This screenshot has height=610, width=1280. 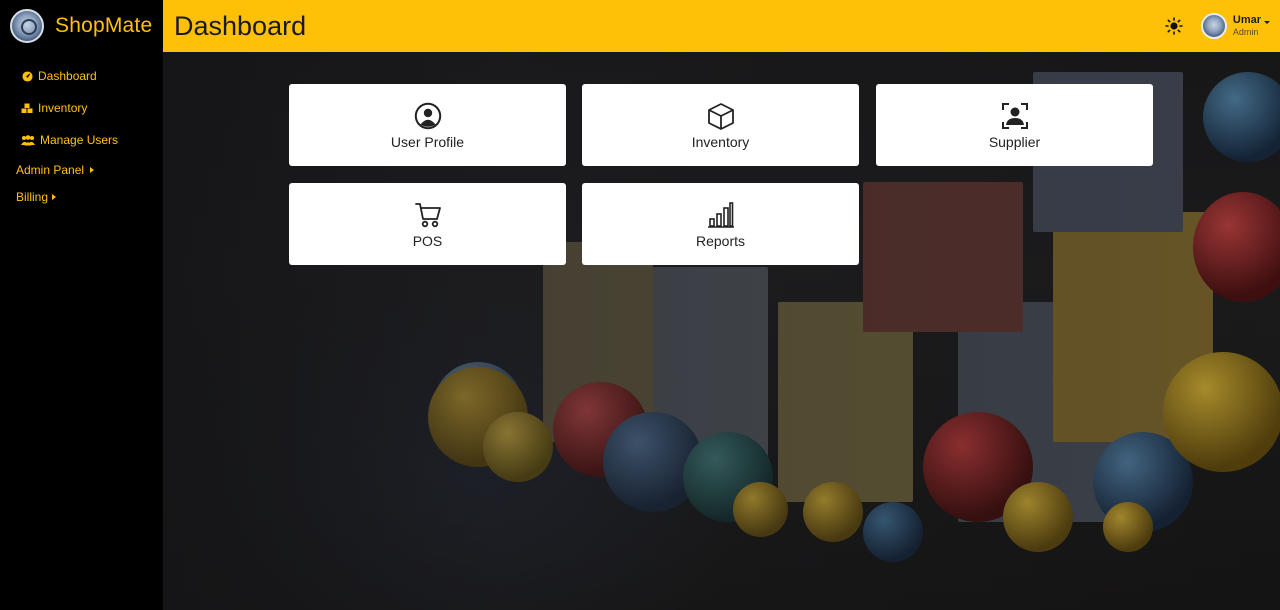 I want to click on user-menu: Umar Admin, so click(x=1247, y=26).